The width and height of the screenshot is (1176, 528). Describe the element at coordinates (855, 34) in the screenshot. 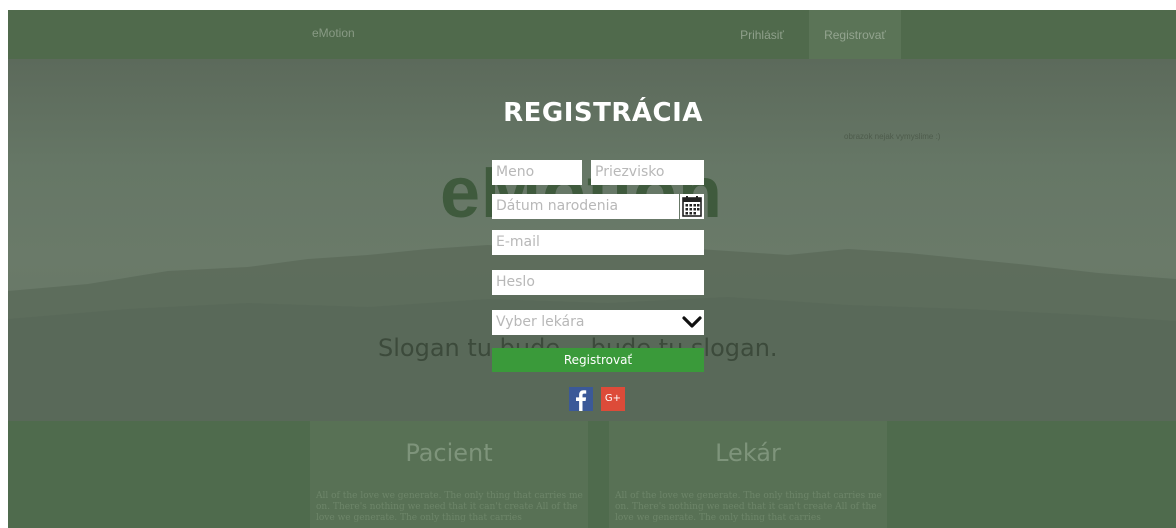

I see `nav-register-link: Registrovať` at that location.